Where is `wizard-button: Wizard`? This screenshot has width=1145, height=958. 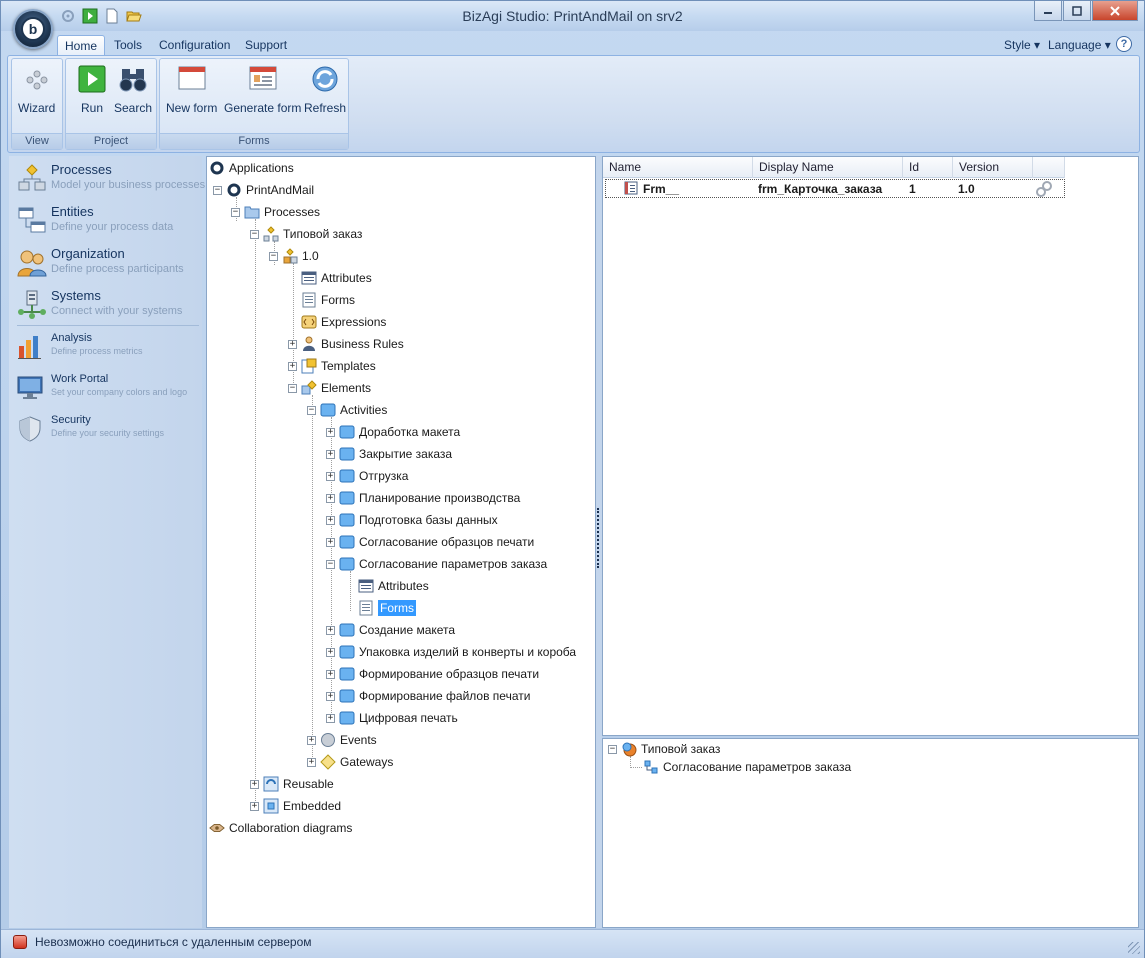 wizard-button: Wizard is located at coordinates (36, 89).